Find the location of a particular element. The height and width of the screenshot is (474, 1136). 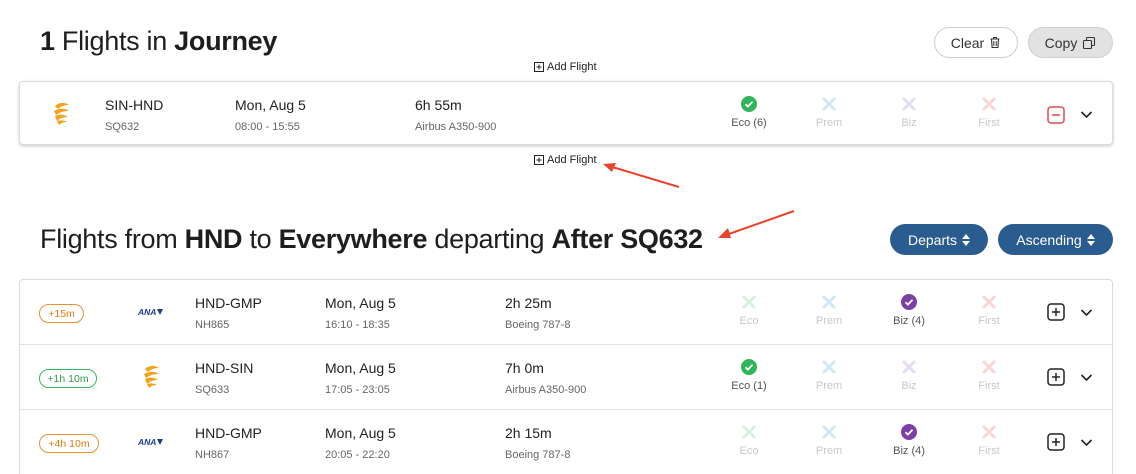

cabin-label: Eco is located at coordinates (749, 321).